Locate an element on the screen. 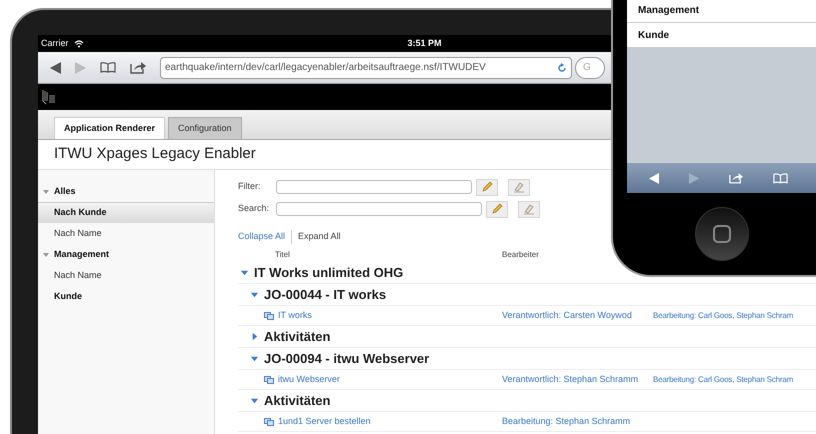  list-item: Kunde is located at coordinates (721, 35).